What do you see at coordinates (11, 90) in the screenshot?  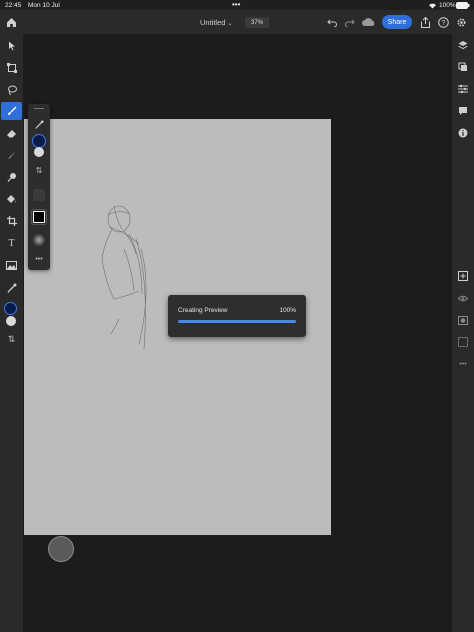 I see `lasso-icon` at bounding box center [11, 90].